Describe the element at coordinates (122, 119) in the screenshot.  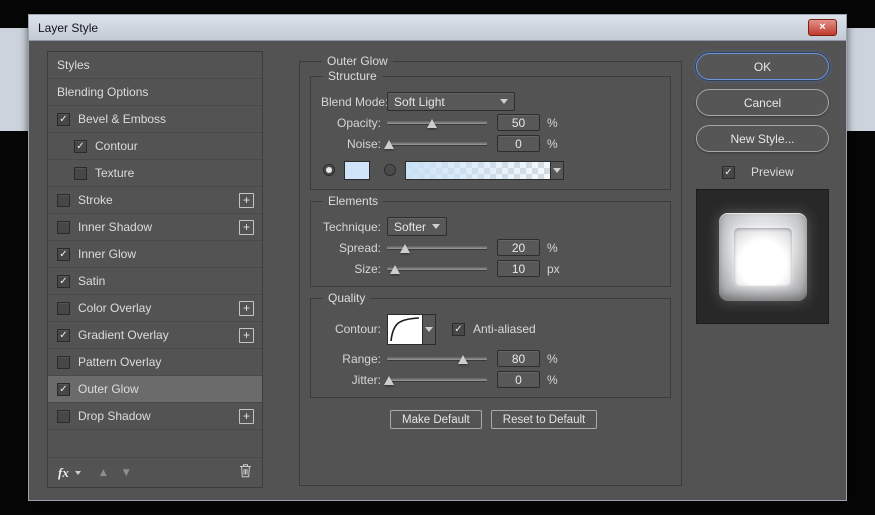
I see `sidebar-item-label: Bevel & Emboss` at that location.